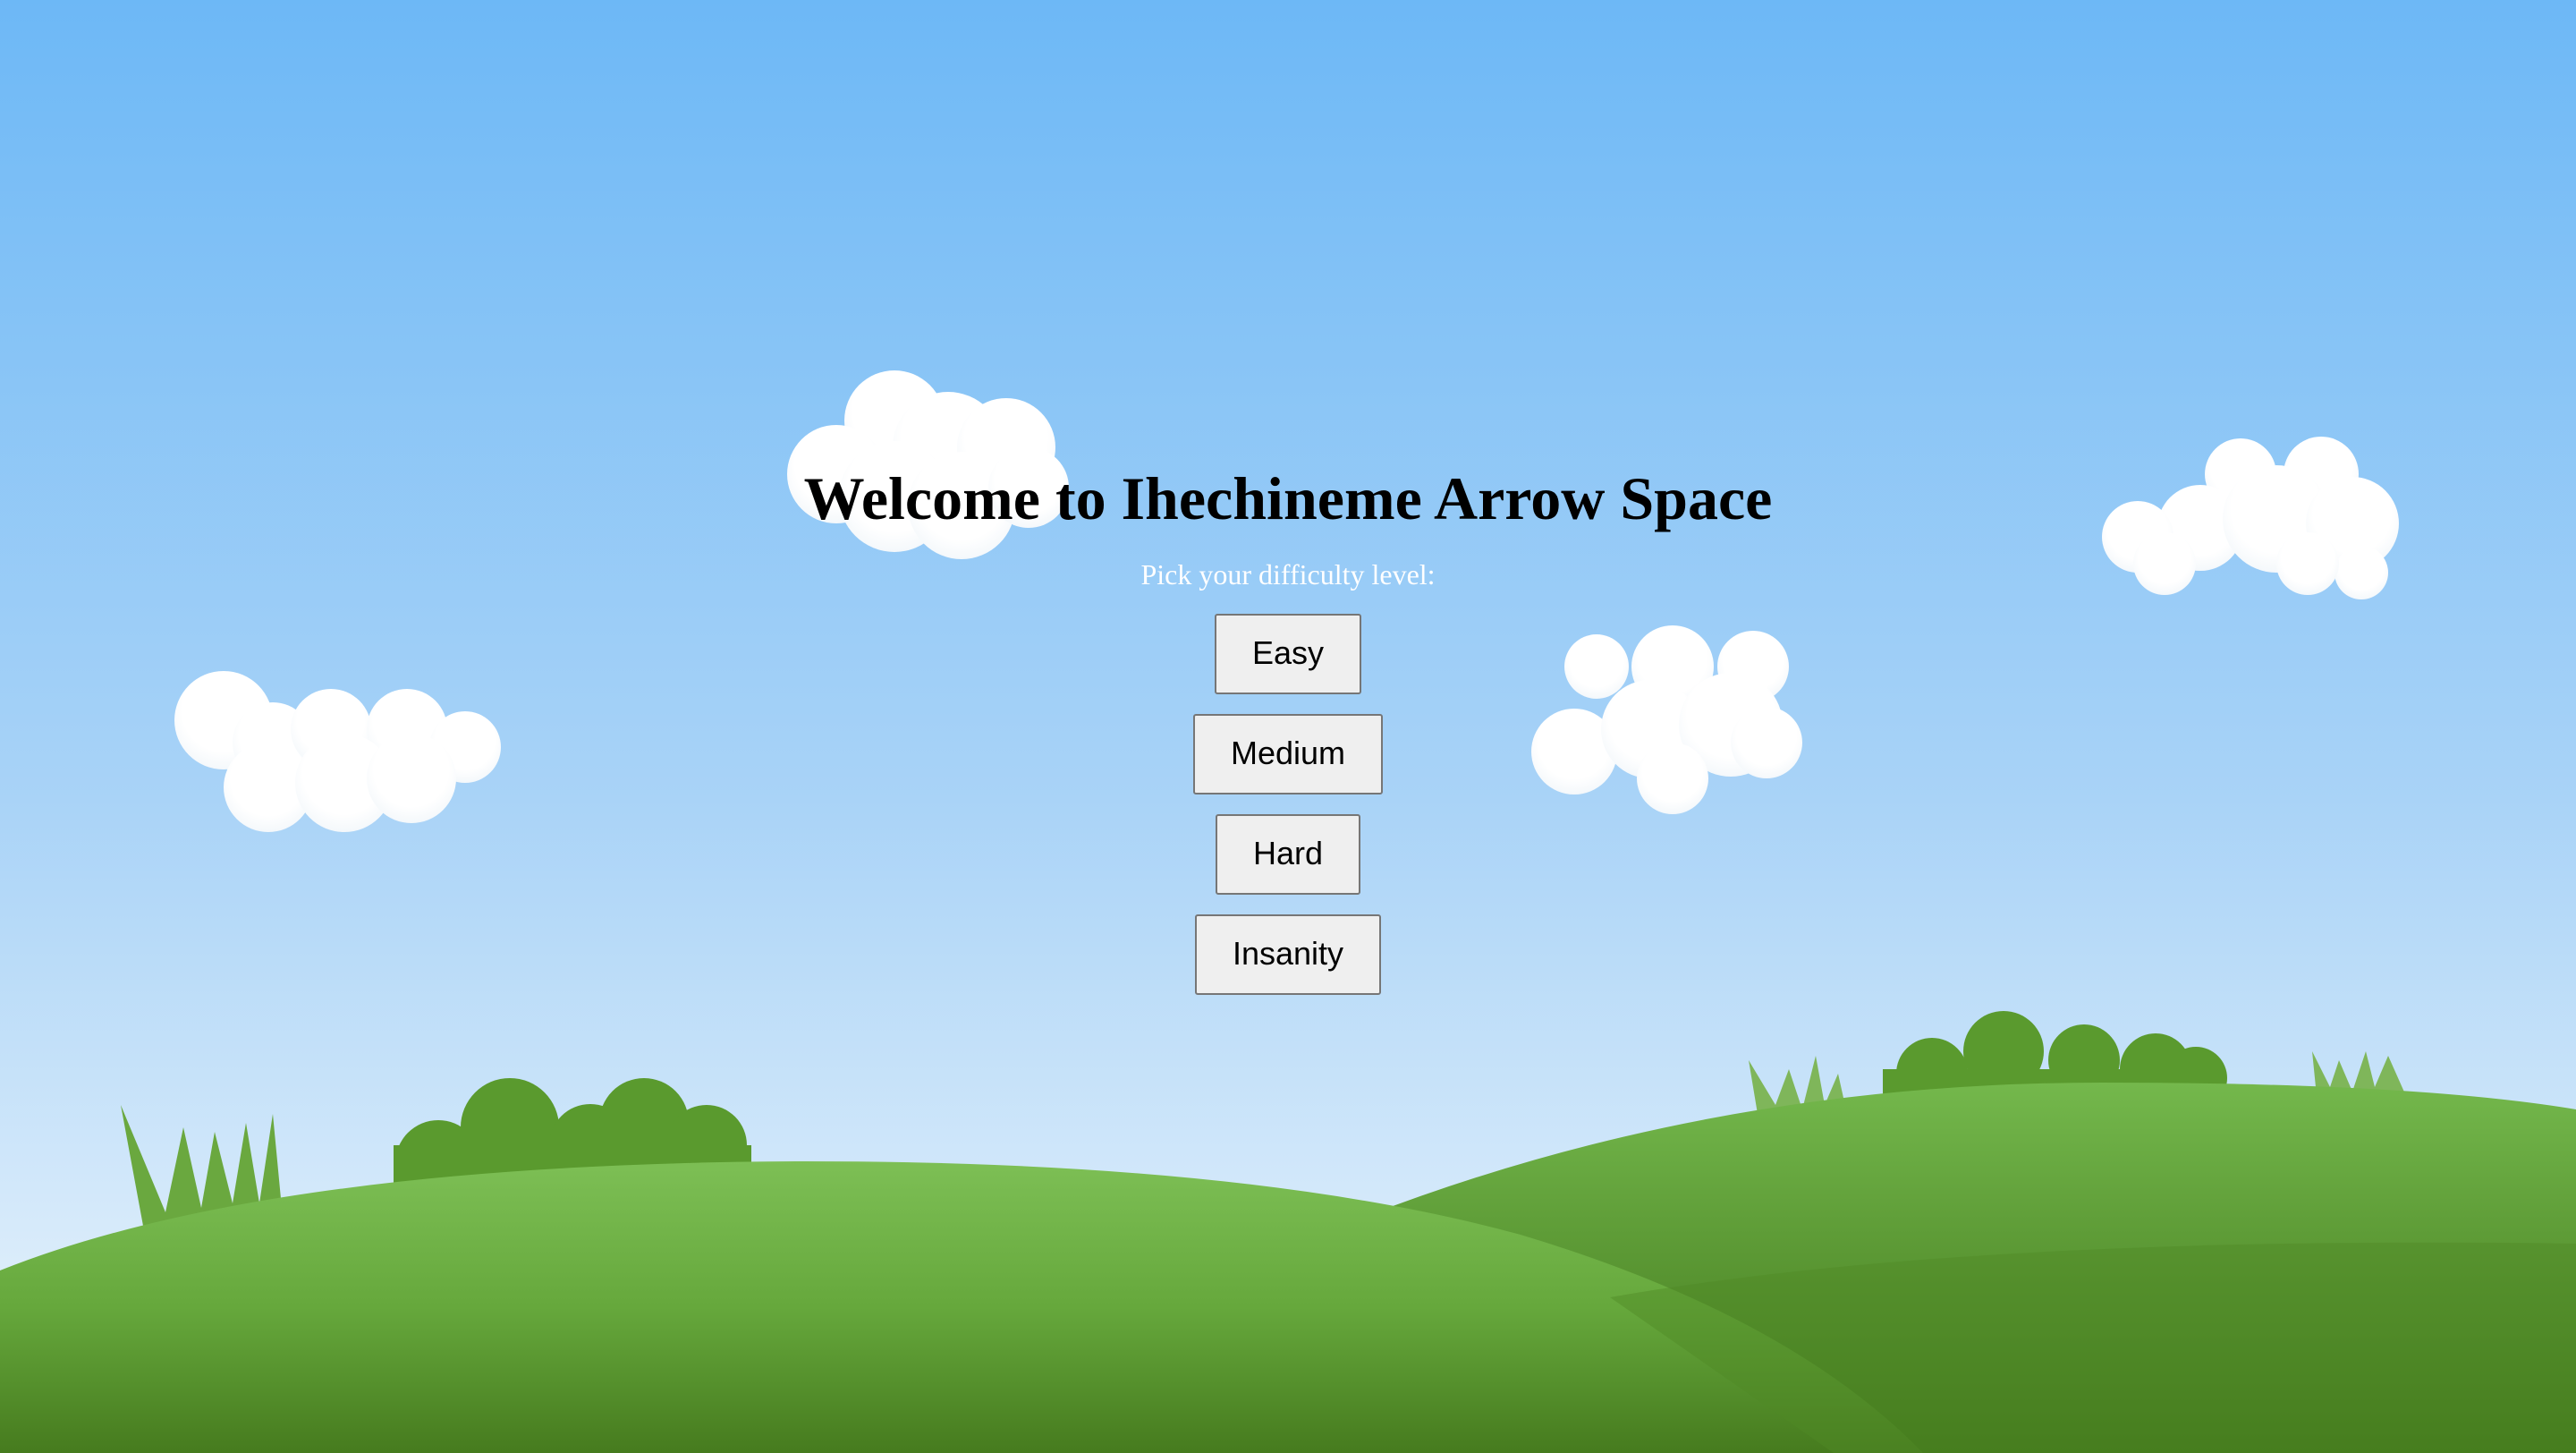 Image resolution: width=2576 pixels, height=1453 pixels. Describe the element at coordinates (1288, 804) in the screenshot. I see `difficulty-buttons: Easy Medium Hard Insanity` at that location.